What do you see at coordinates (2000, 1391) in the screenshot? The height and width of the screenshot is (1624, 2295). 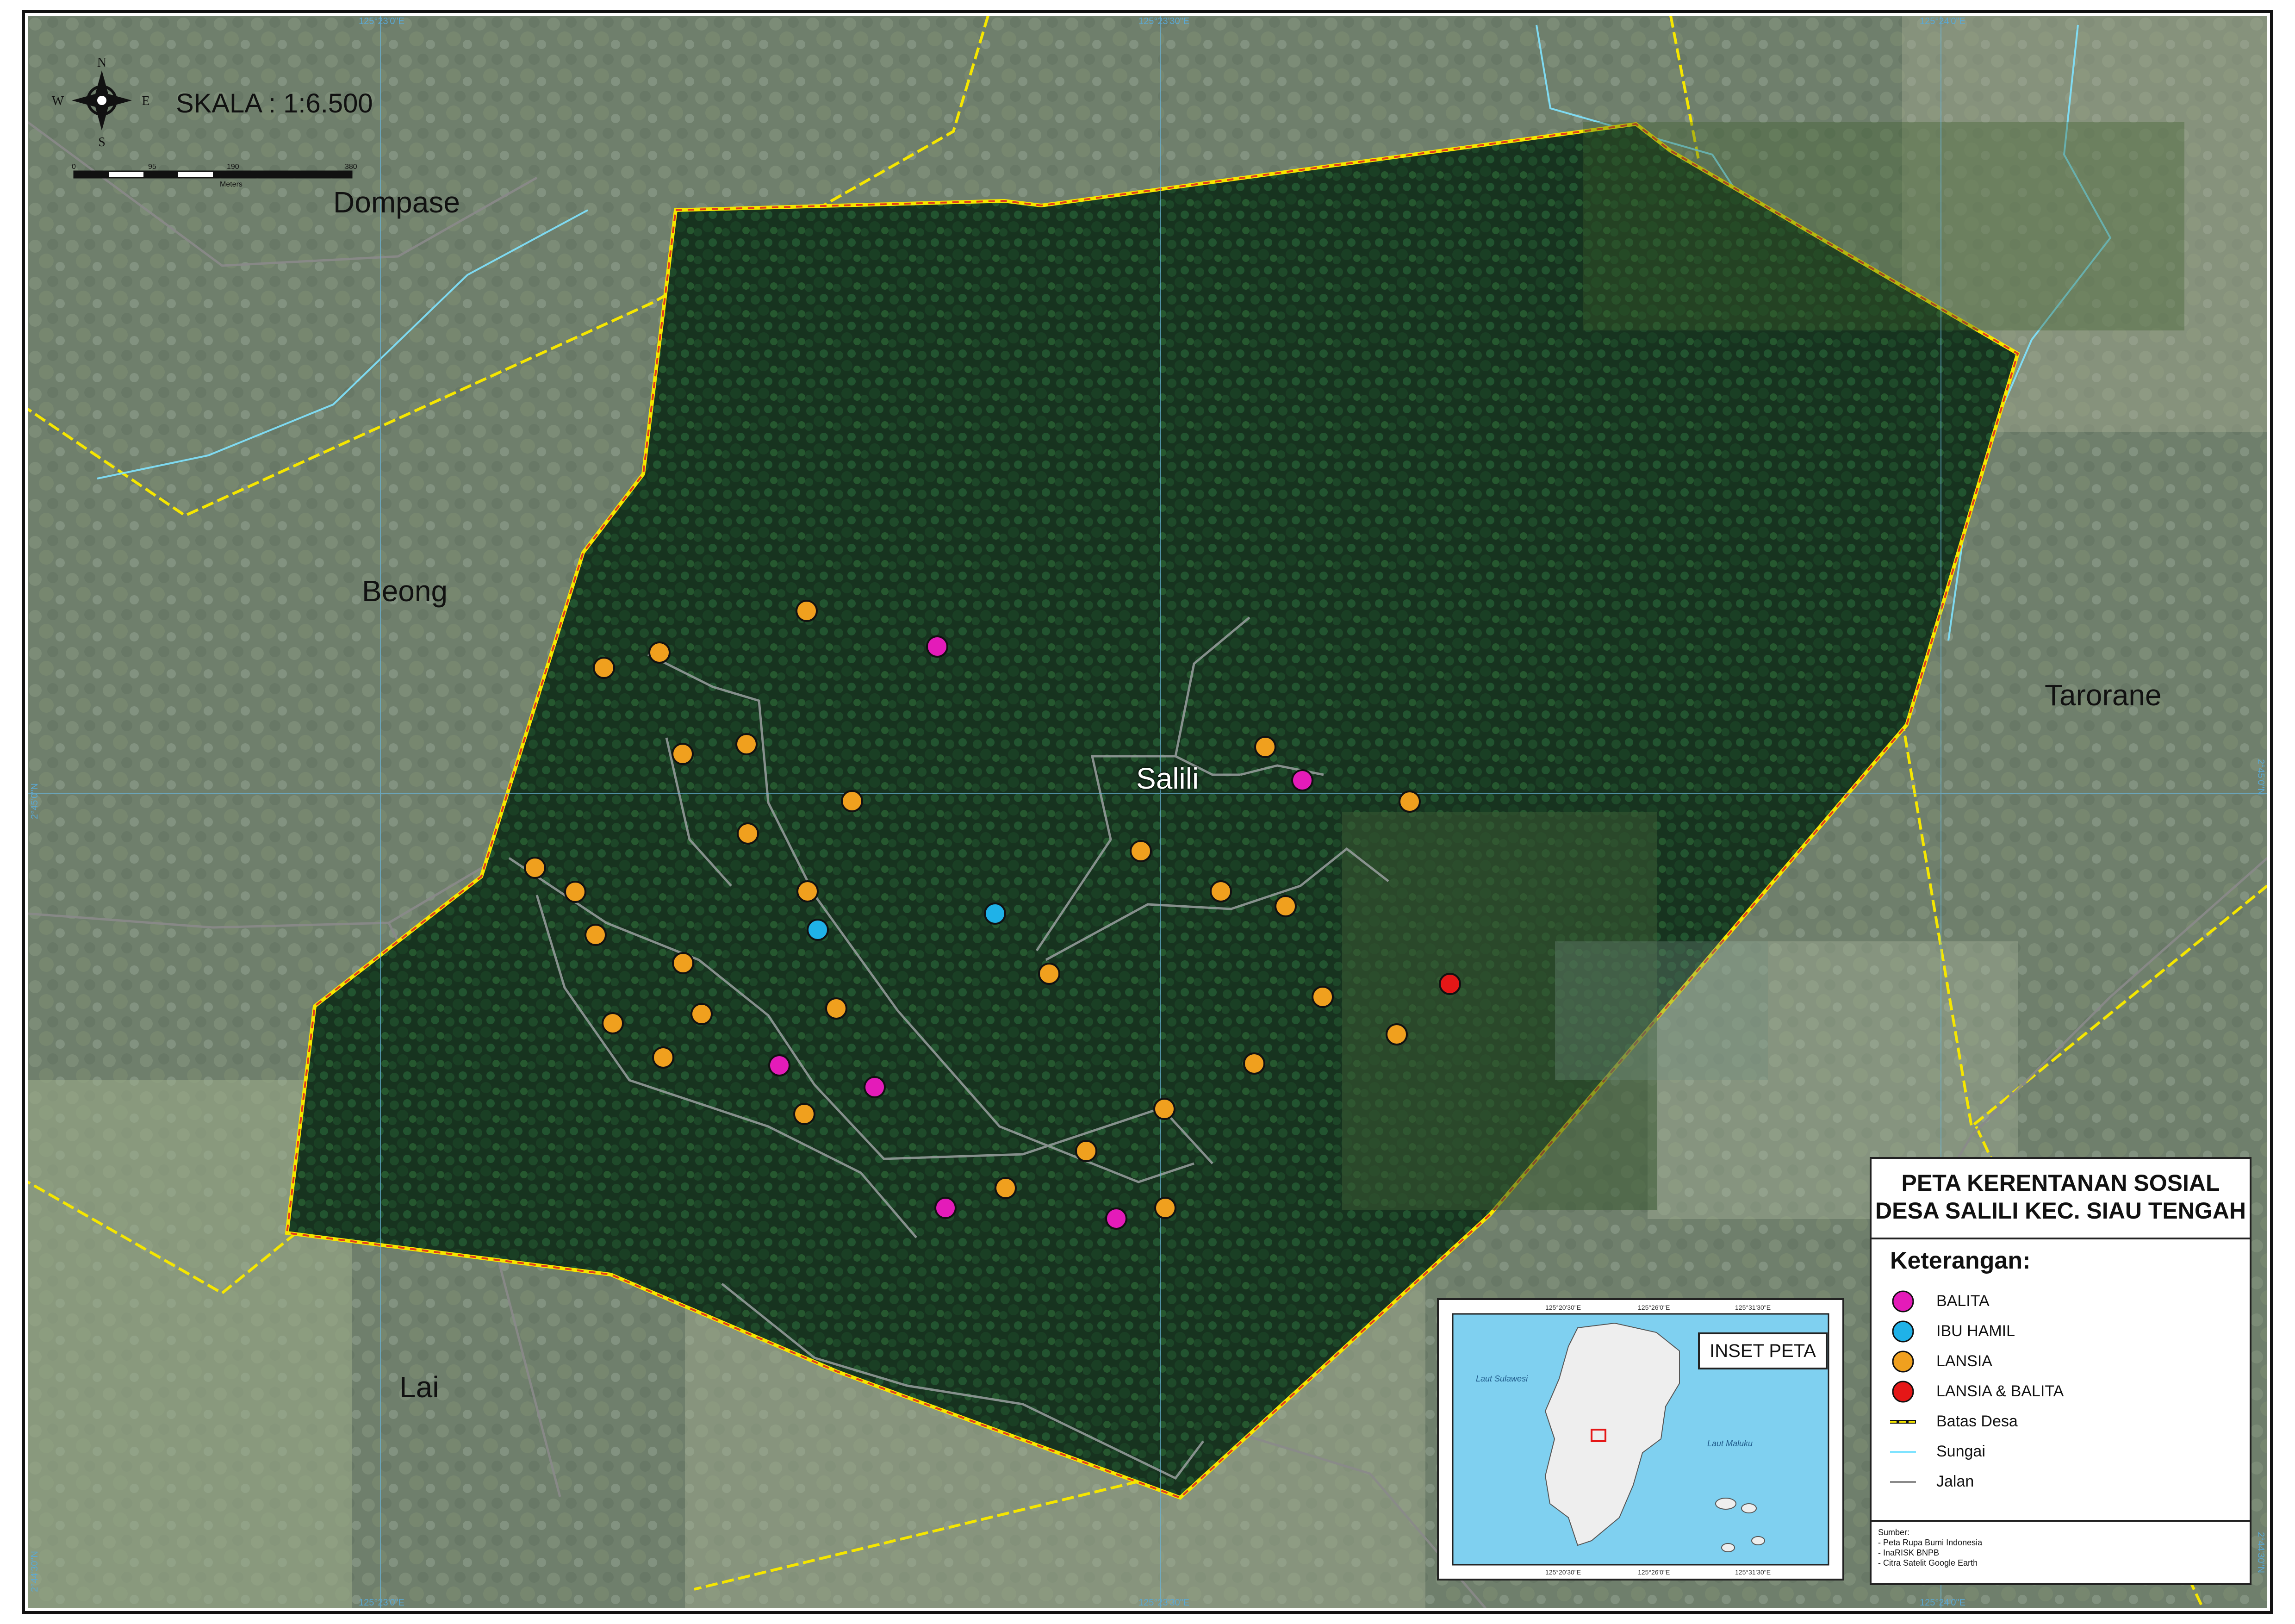 I see `legend-label: LANSIA & BALITA` at bounding box center [2000, 1391].